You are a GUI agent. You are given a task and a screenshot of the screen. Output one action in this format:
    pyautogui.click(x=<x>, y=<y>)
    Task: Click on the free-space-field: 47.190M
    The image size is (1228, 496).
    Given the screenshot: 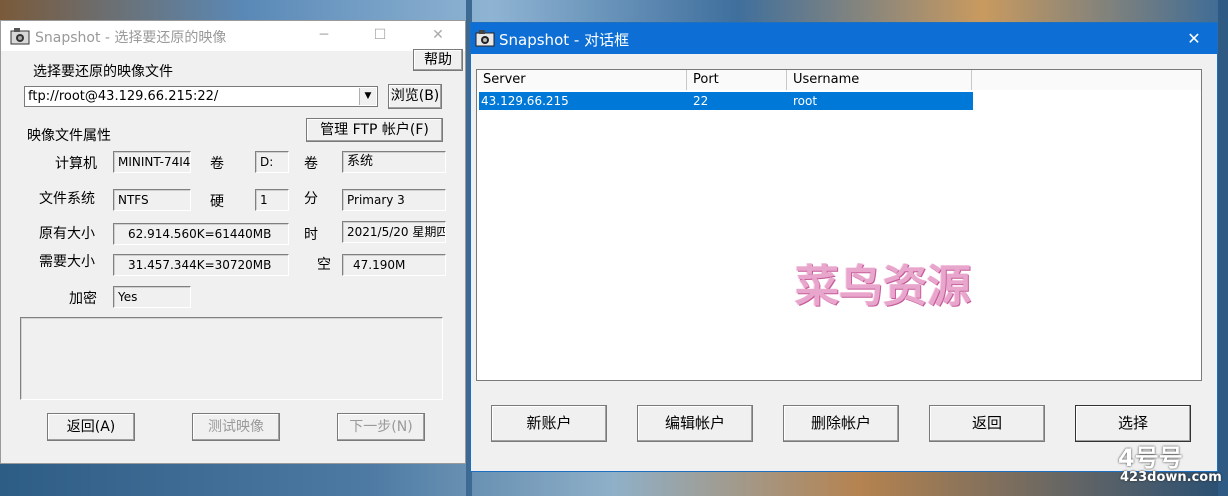 What is the action you would take?
    pyautogui.click(x=394, y=265)
    